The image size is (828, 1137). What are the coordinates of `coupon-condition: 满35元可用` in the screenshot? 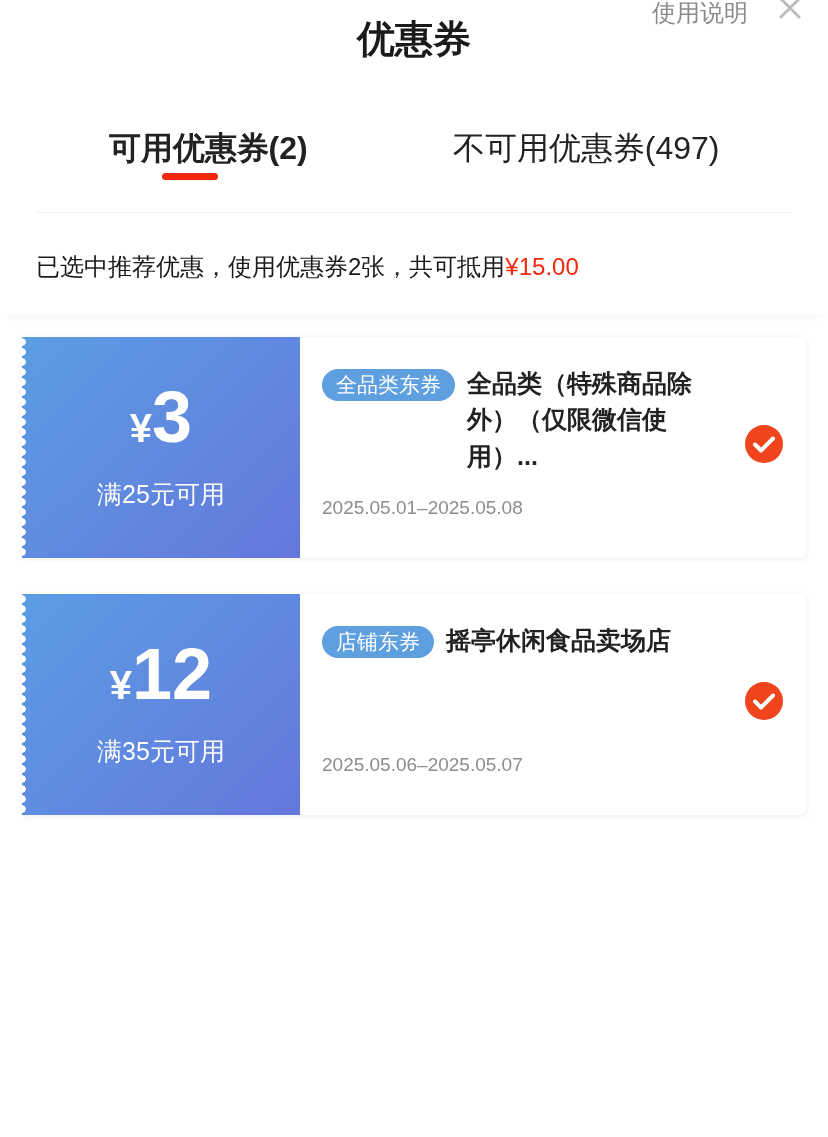 It's located at (161, 752).